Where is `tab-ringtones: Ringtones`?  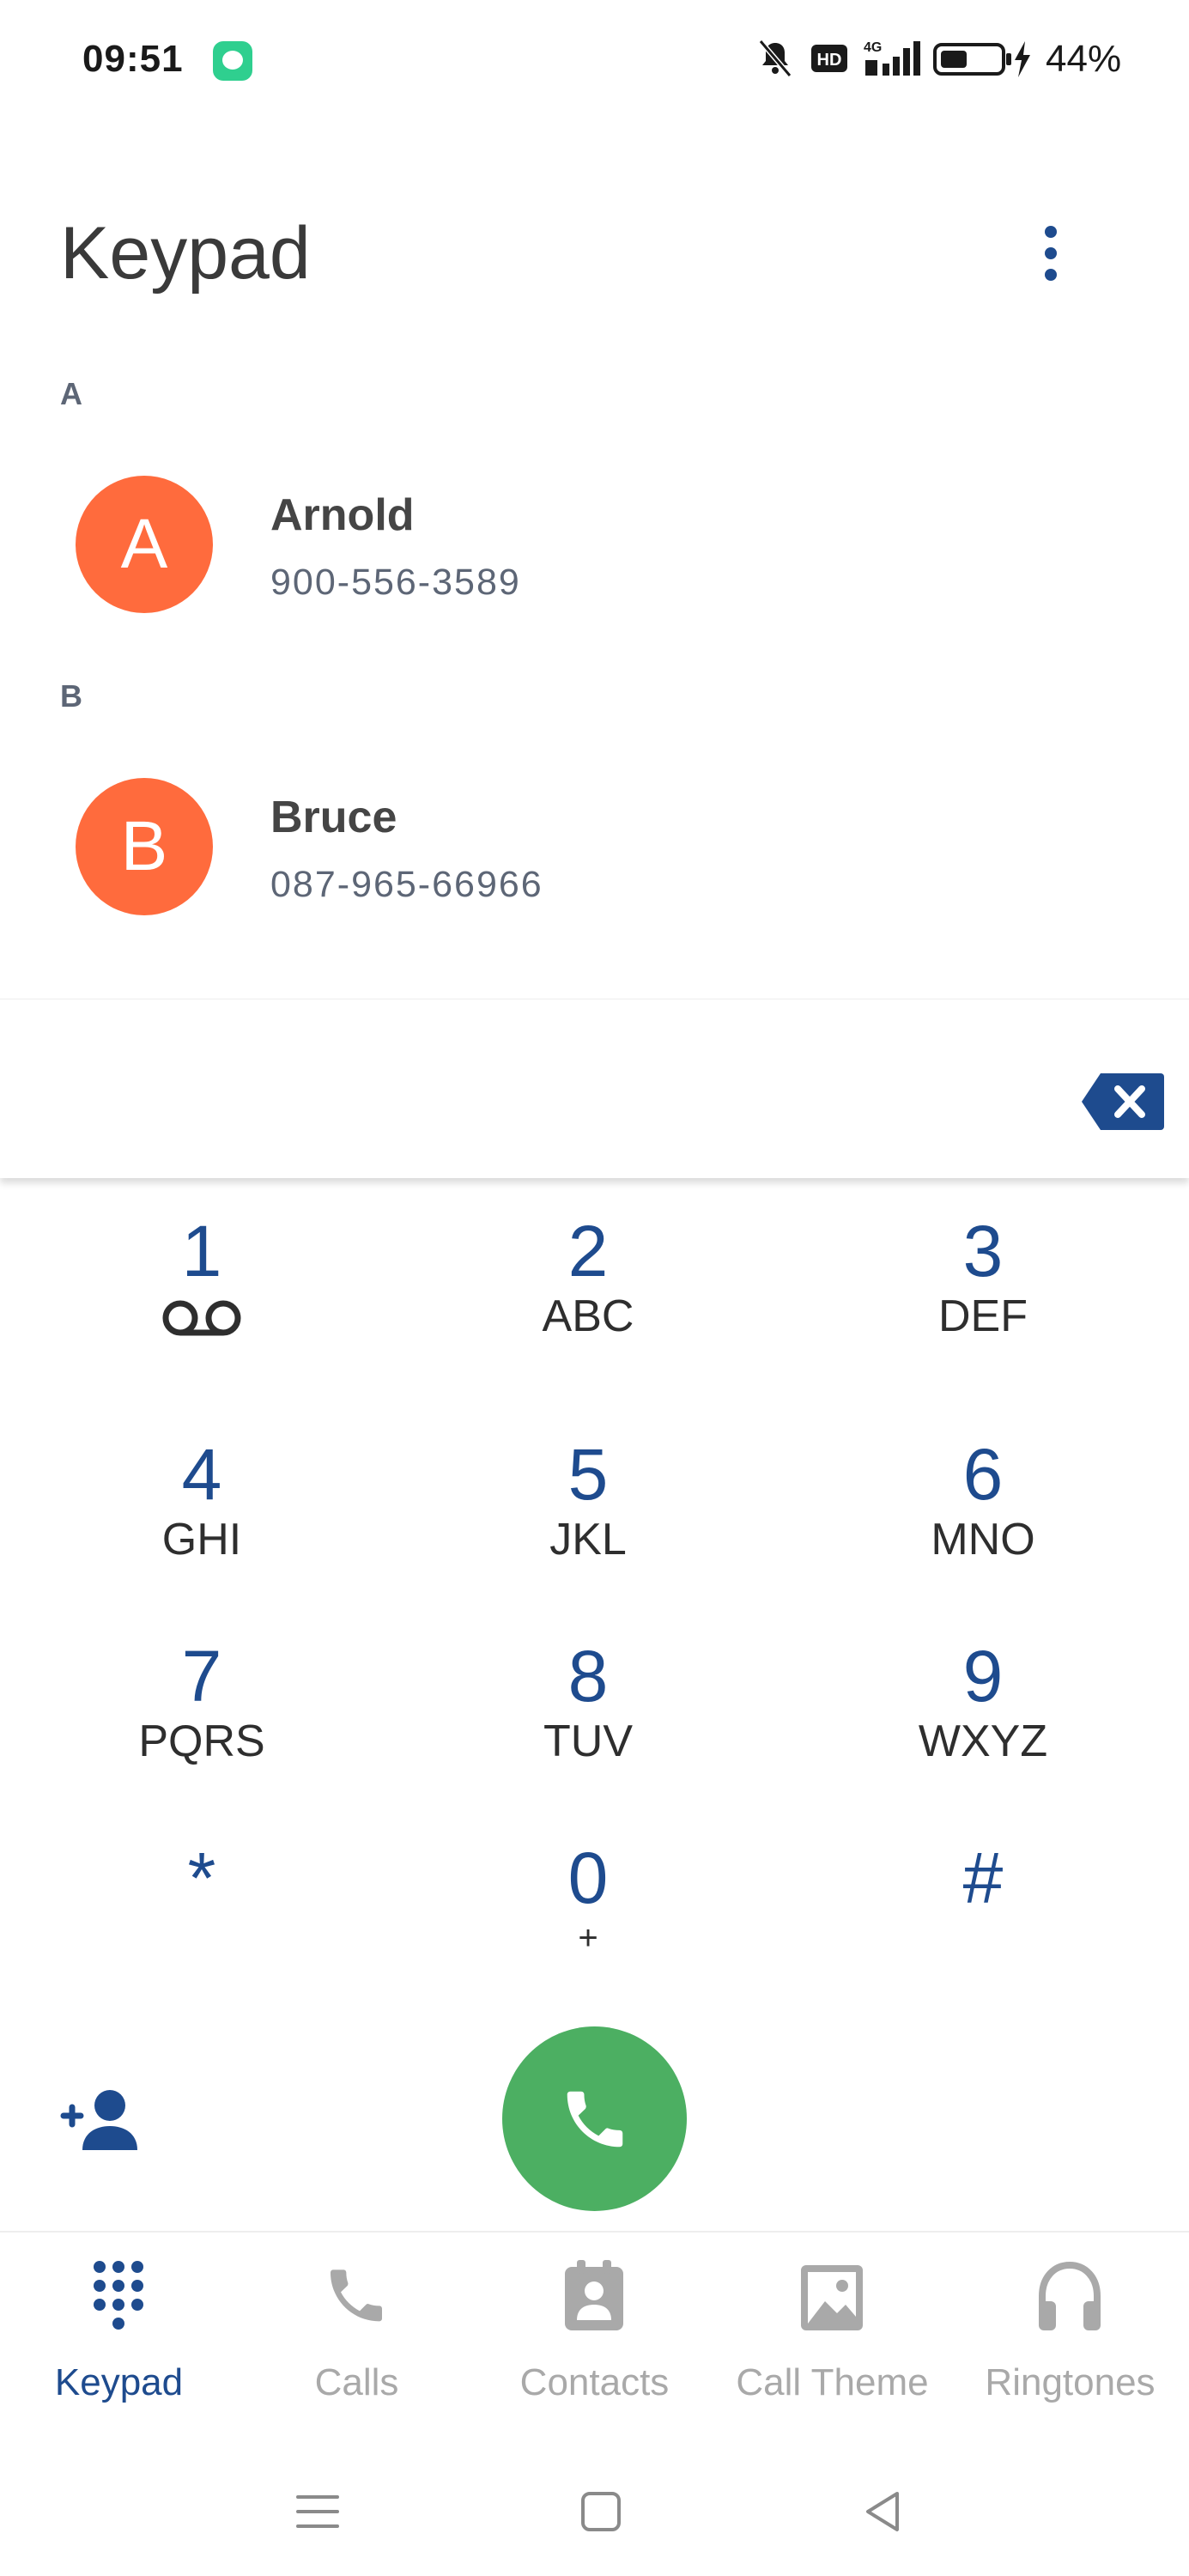 tab-ringtones: Ringtones is located at coordinates (1070, 2335).